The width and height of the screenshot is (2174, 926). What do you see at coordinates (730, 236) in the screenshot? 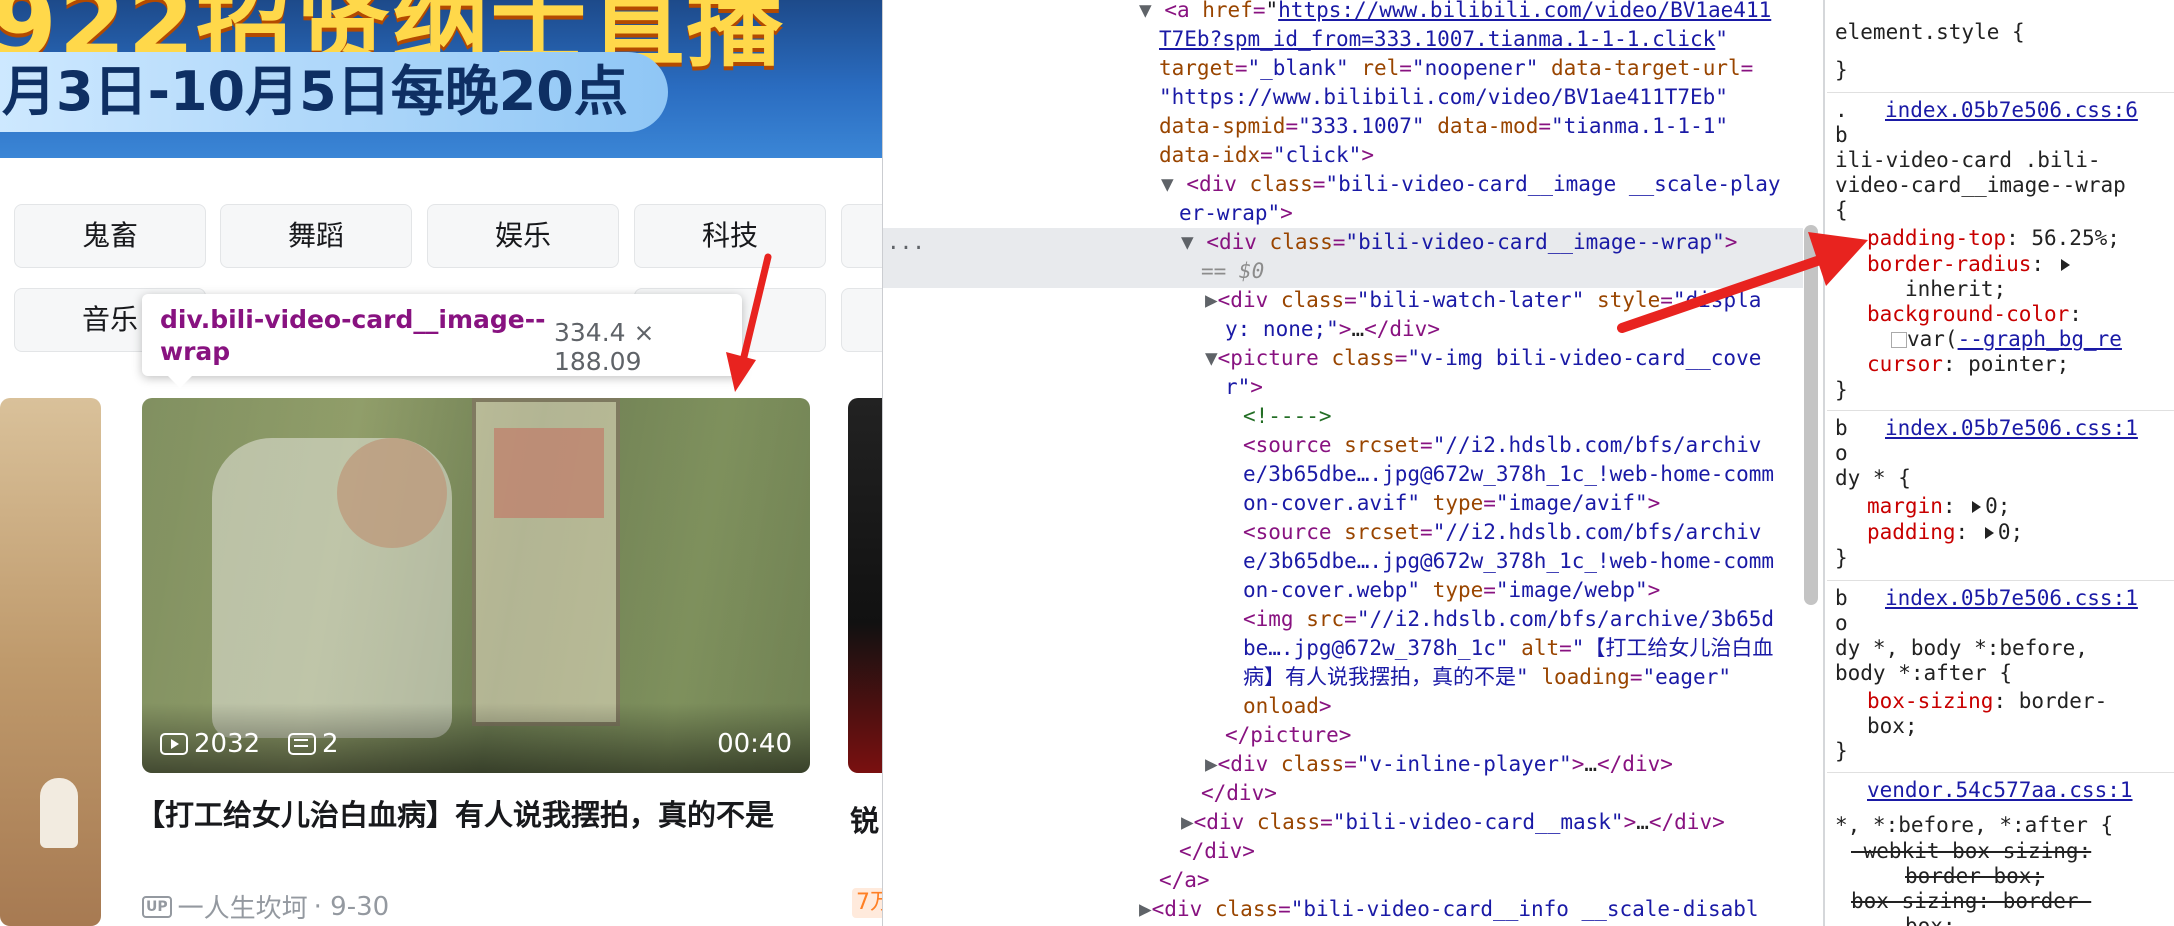
I see `category-chip-tech: 科技` at bounding box center [730, 236].